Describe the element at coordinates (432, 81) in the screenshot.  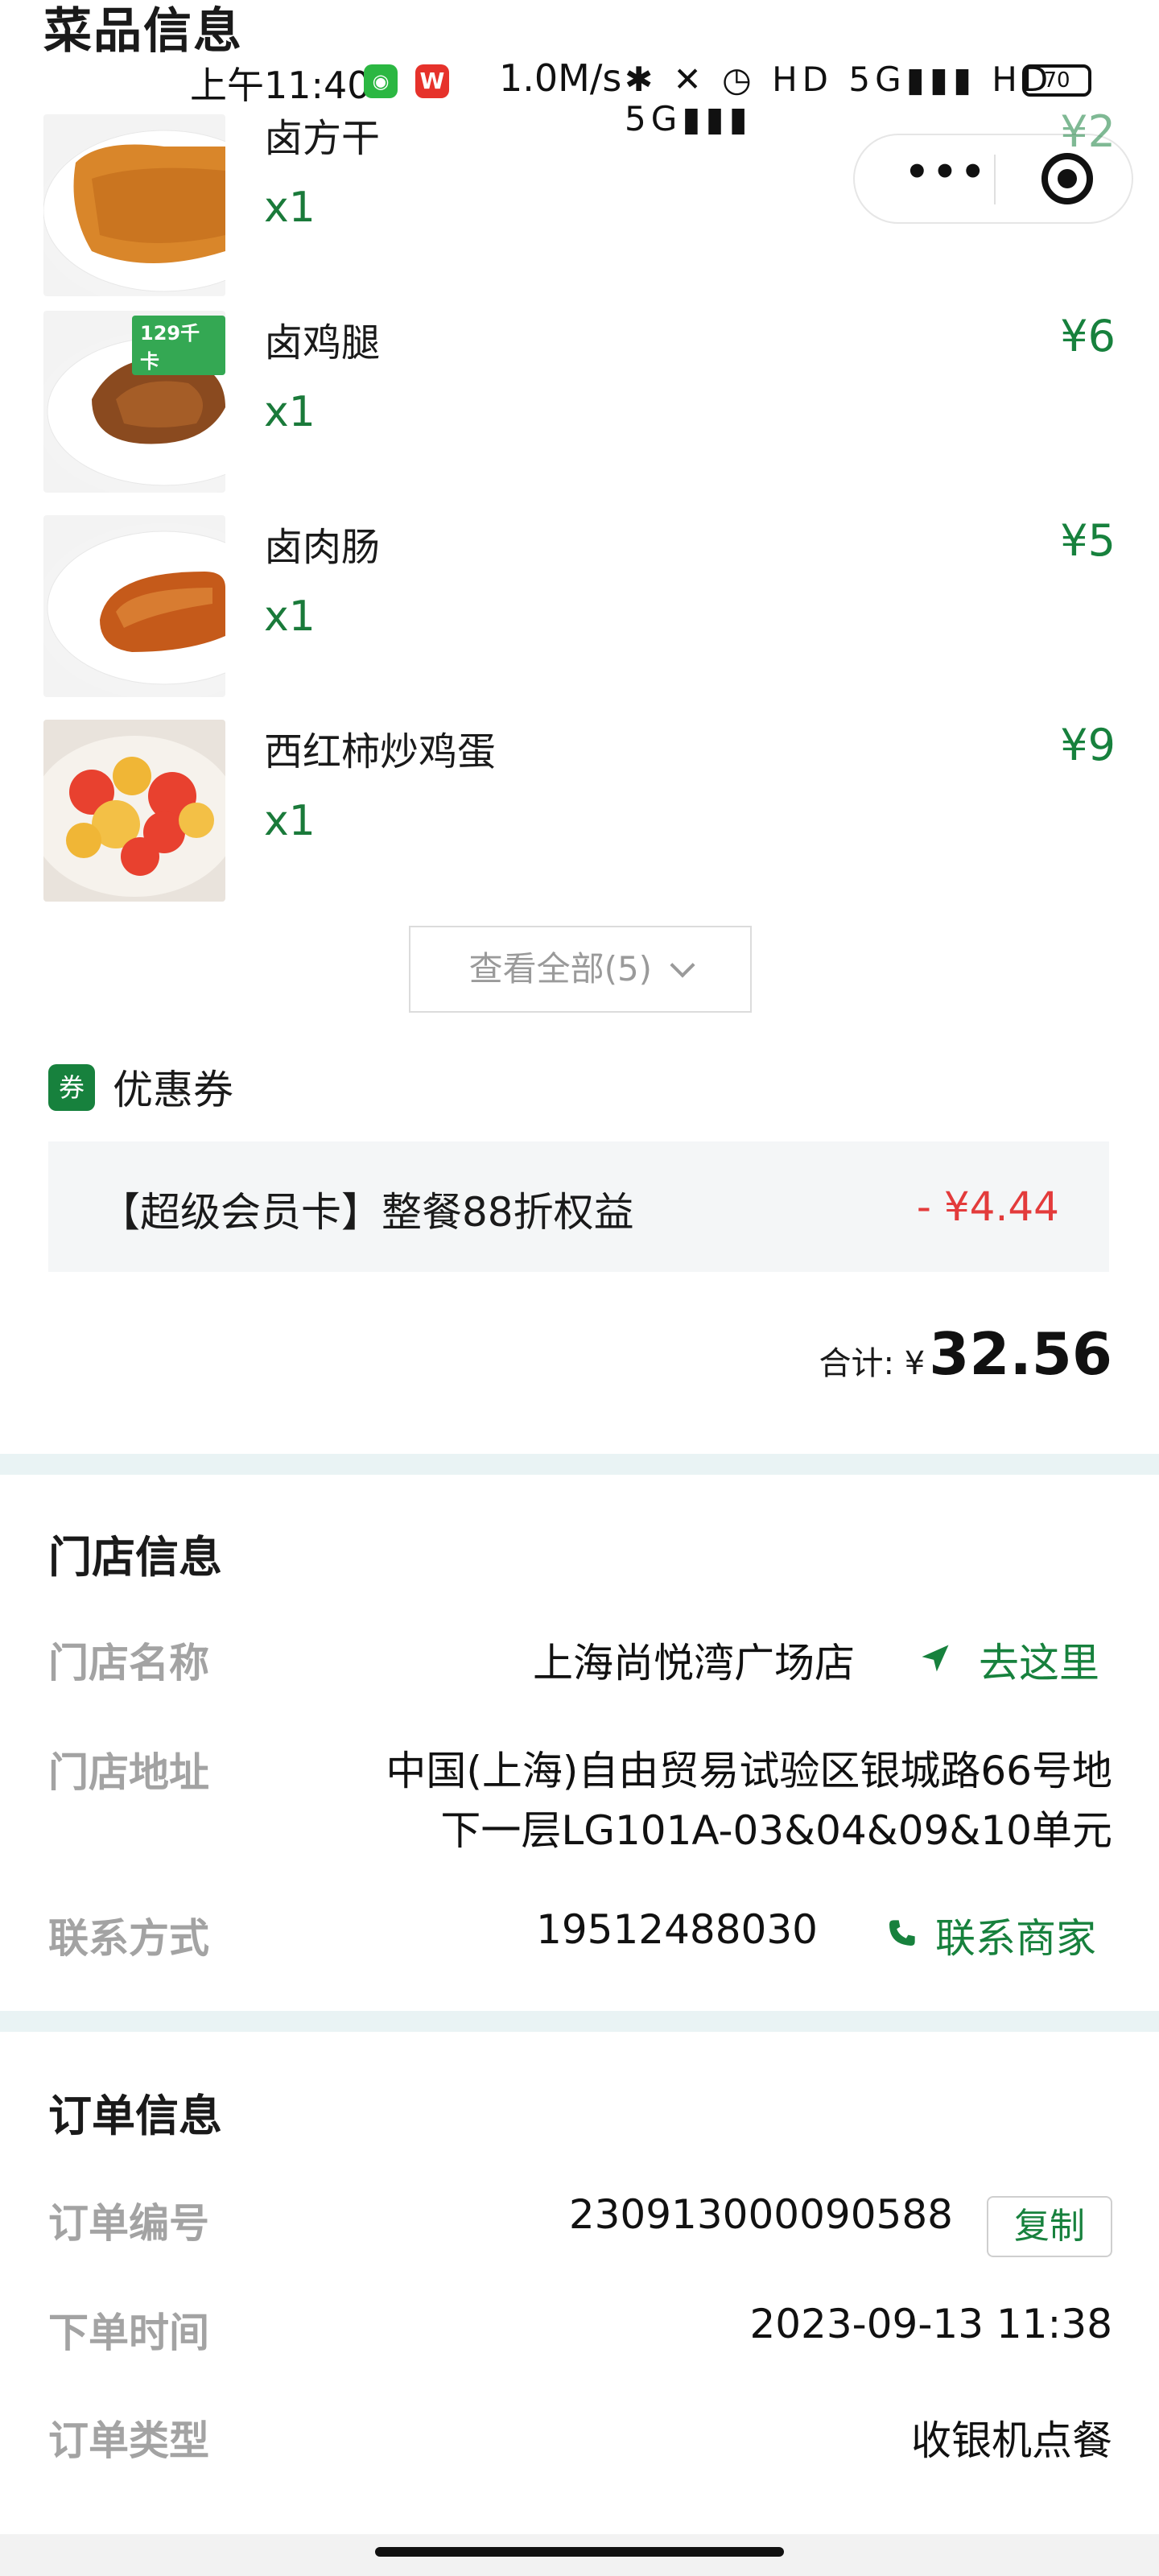
I see `w-app-icon: W` at that location.